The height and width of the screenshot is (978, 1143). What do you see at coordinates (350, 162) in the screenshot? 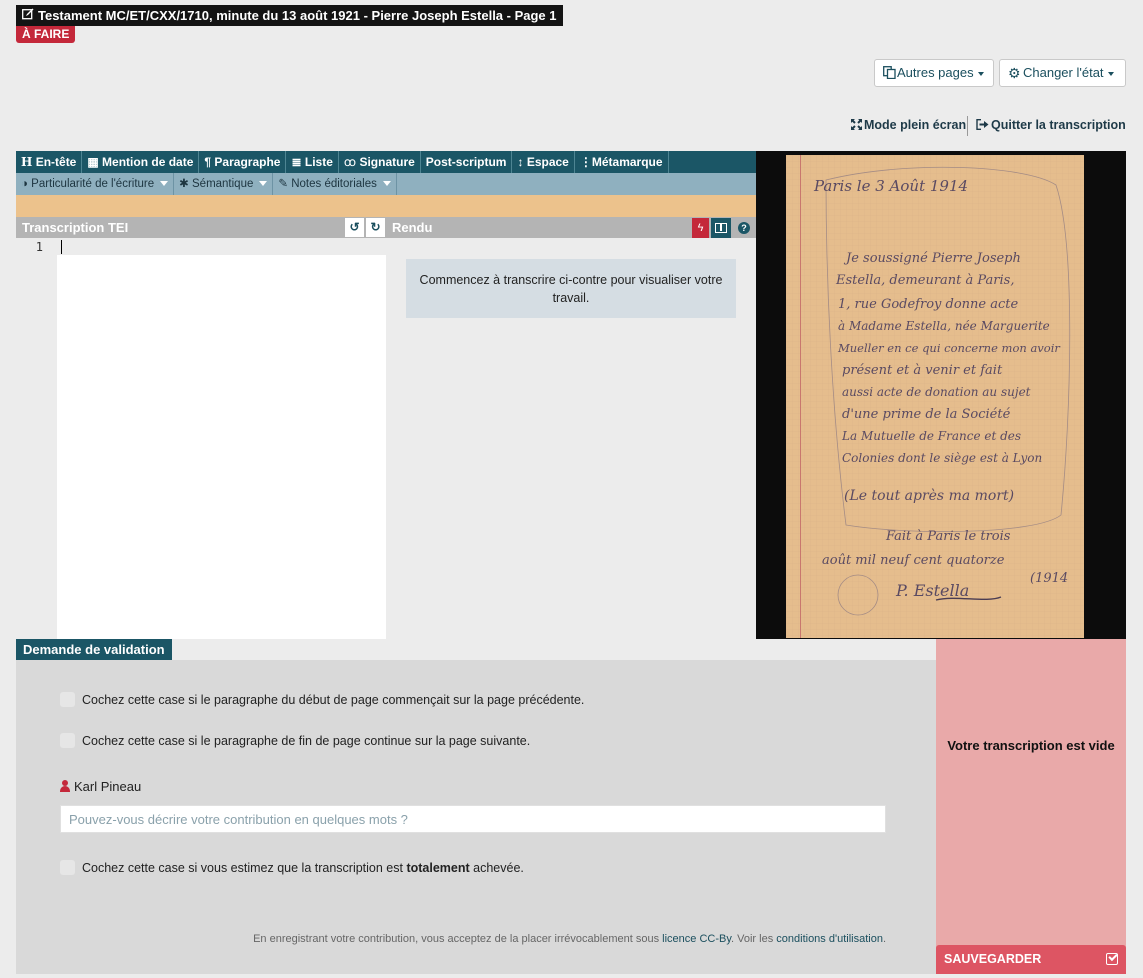
I see `signature-icon: ꝏ` at bounding box center [350, 162].